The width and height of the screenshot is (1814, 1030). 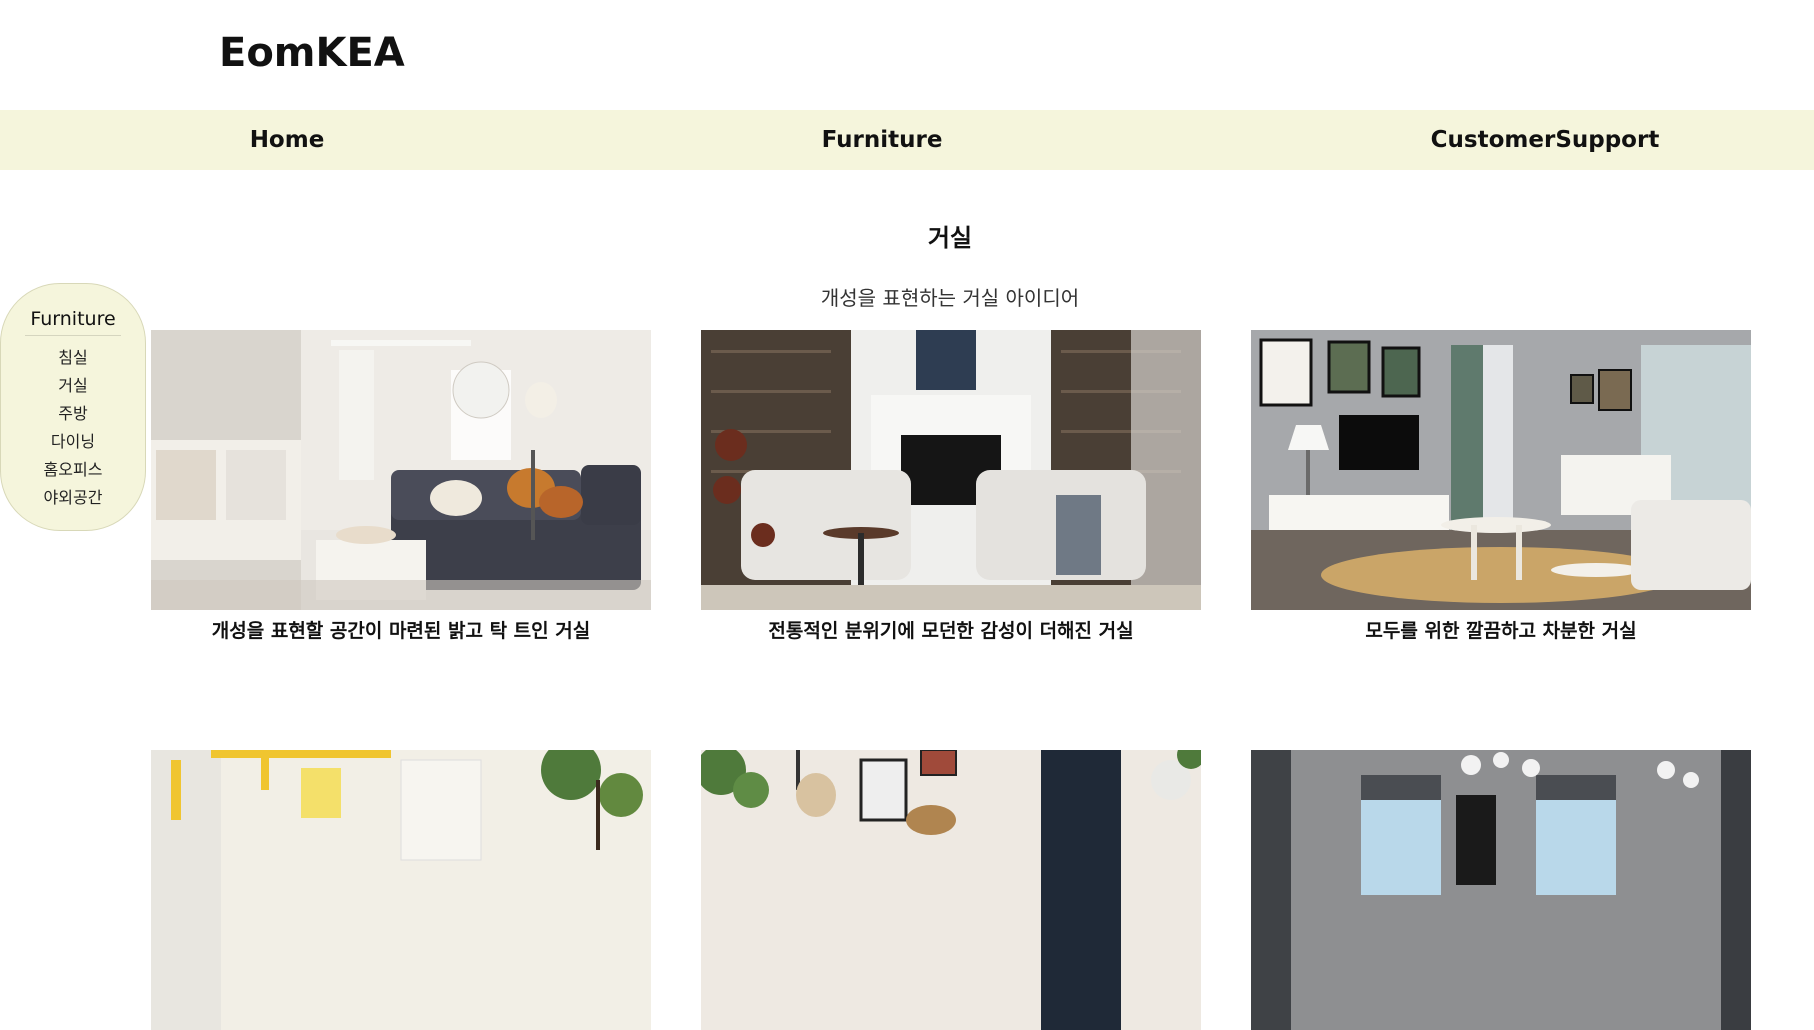 I want to click on living-room-photo-traditional, so click(x=951, y=470).